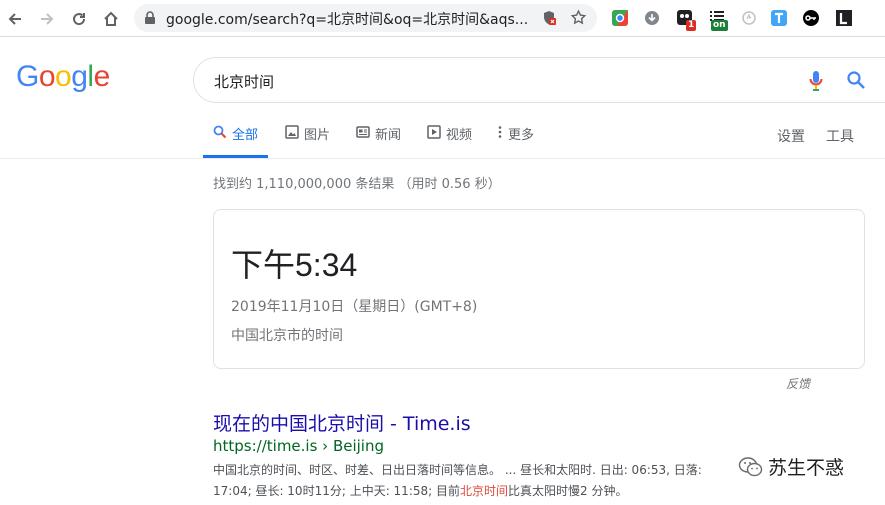 This screenshot has width=885, height=505. I want to click on snippet-text: 17:04; 昼长: 10时11分; 上中天: 11:58; 目前, so click(336, 491).